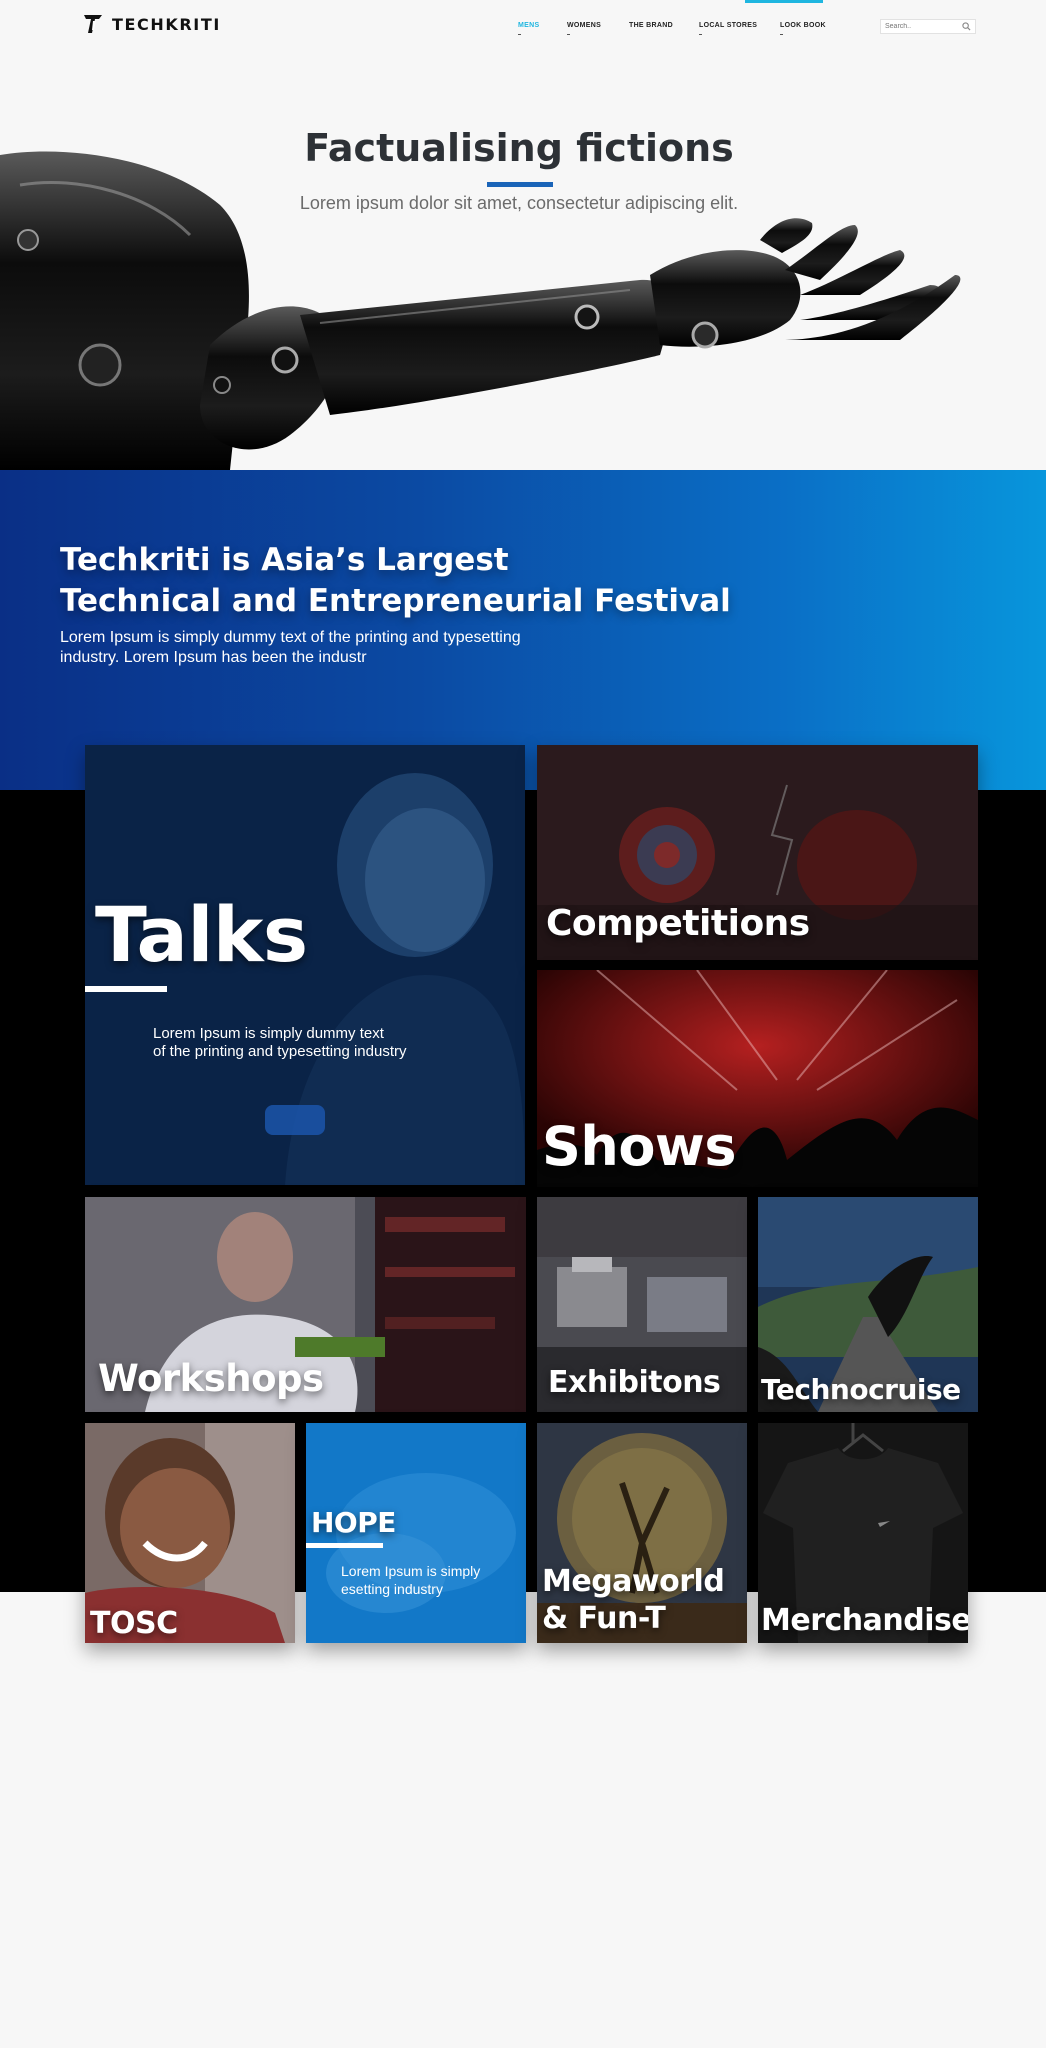 This screenshot has height=2048, width=1046. I want to click on nav-item-label: LOOK BOOK, so click(803, 25).